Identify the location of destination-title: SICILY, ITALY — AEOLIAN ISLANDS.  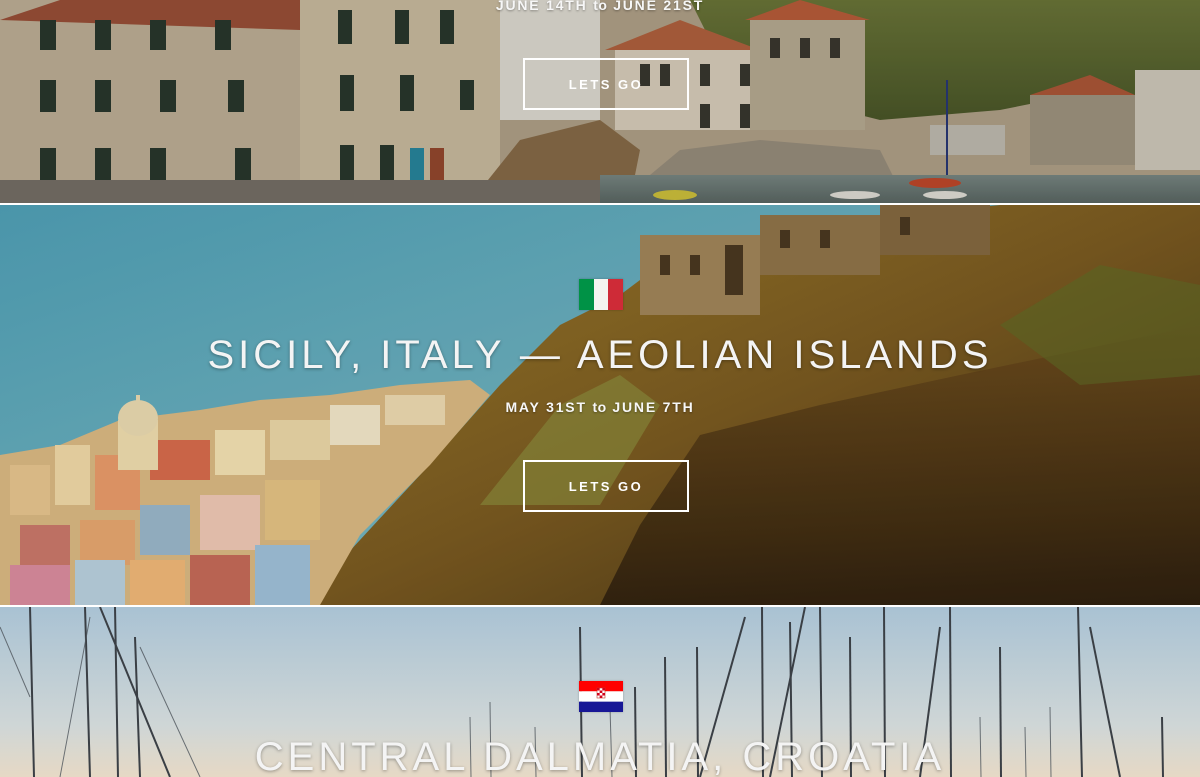
(600, 355).